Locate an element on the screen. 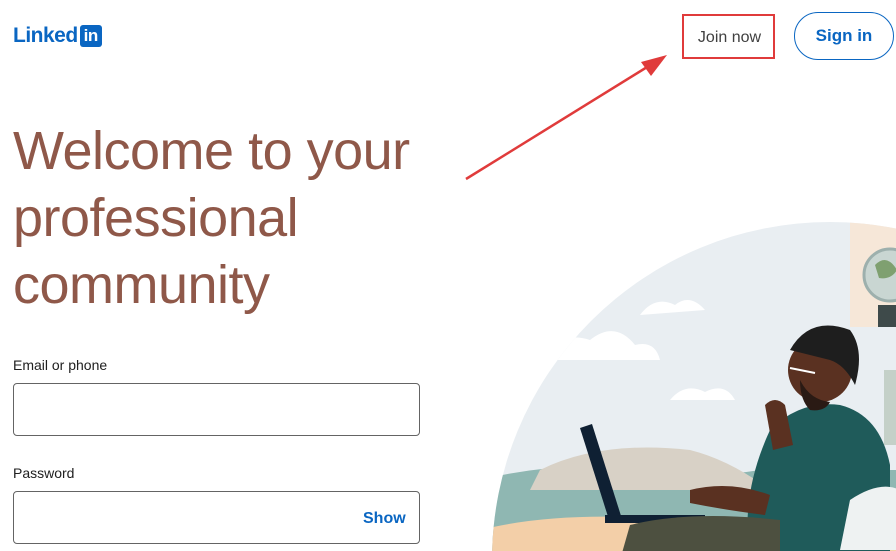 This screenshot has height=551, width=896. headline-line-2: professional is located at coordinates (156, 218).